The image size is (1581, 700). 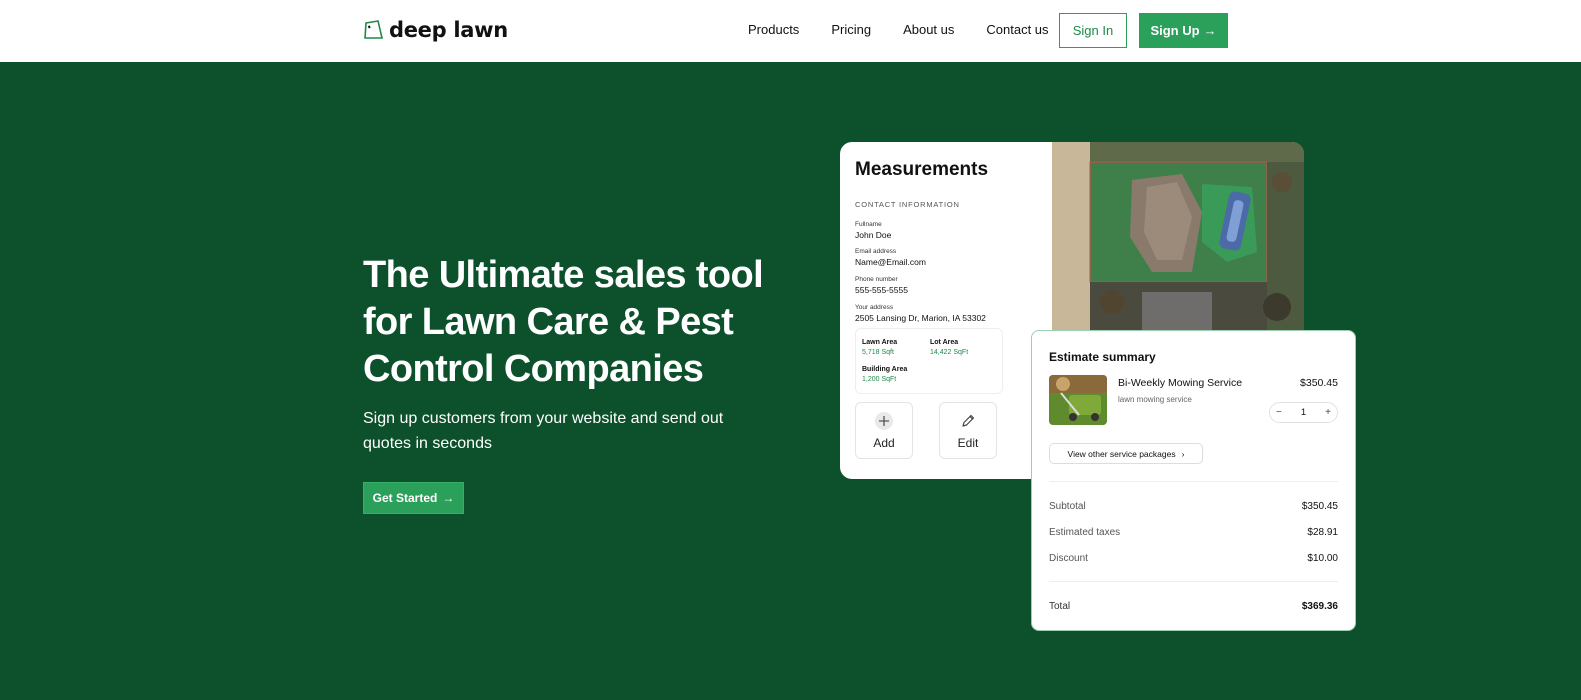 What do you see at coordinates (885, 369) in the screenshot?
I see `area-name: Building Area` at bounding box center [885, 369].